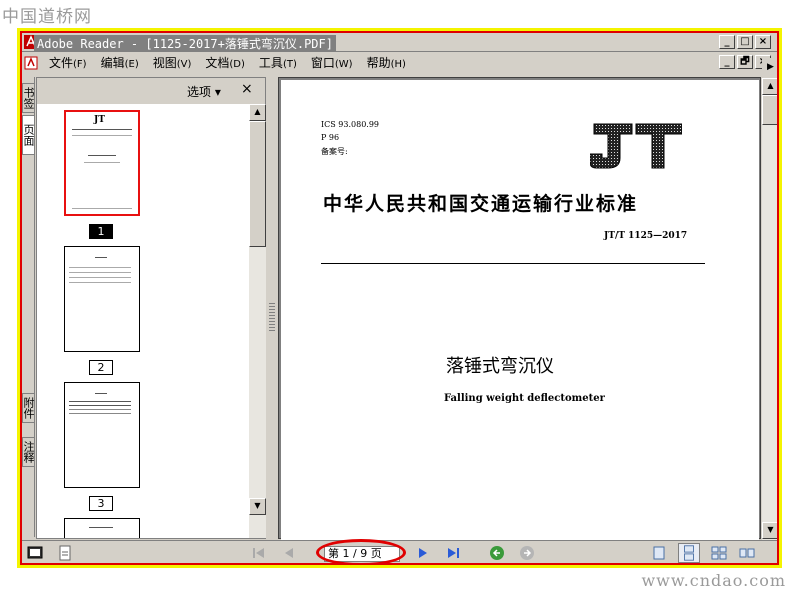 This screenshot has width=800, height=600. Describe the element at coordinates (257, 321) in the screenshot. I see `panel-scrollbar: ▲ ▼` at that location.